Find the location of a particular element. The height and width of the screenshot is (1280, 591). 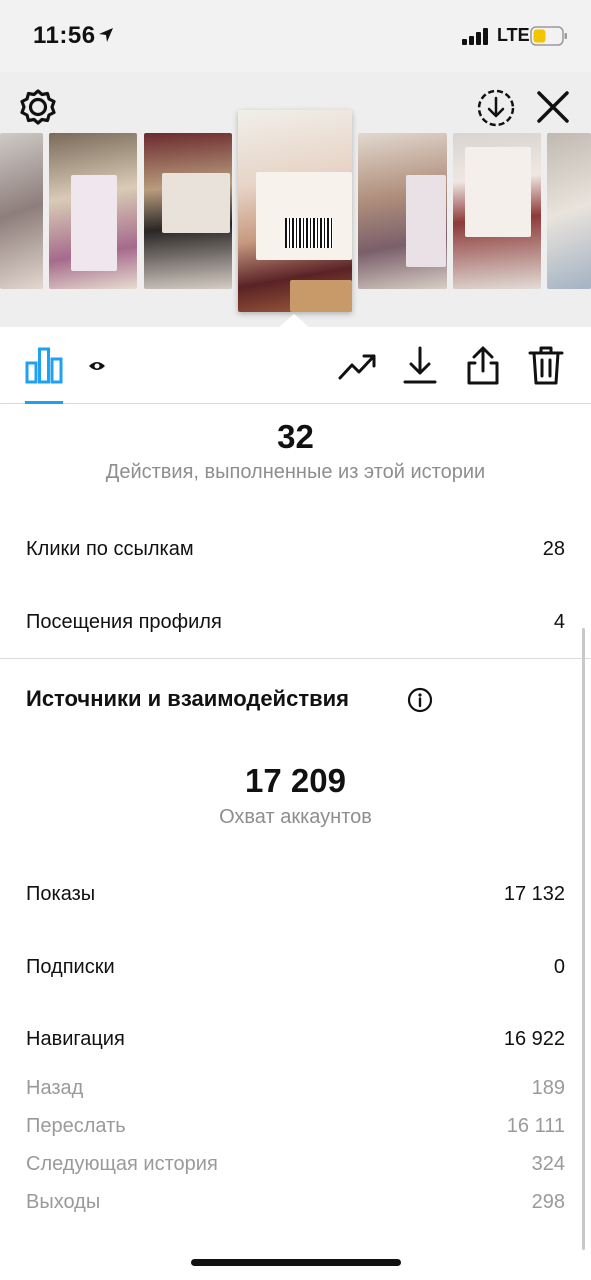

exits-value: 298 is located at coordinates (548, 1202).